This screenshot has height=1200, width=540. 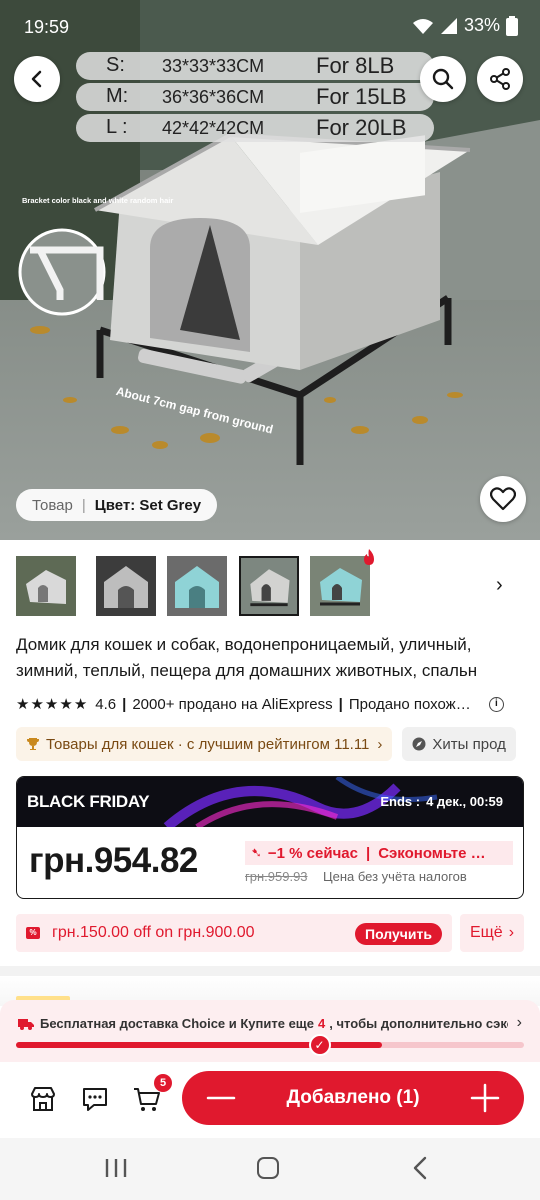 What do you see at coordinates (117, 96) in the screenshot?
I see `size-name: M:` at bounding box center [117, 96].